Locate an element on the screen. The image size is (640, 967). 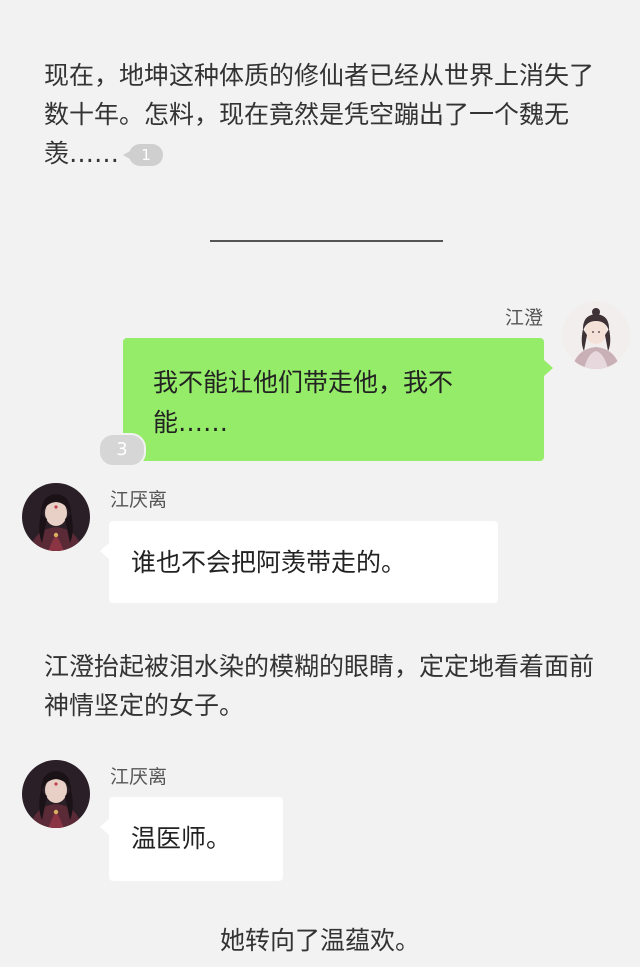
jiang-cheng-avatar is located at coordinates (596, 335).